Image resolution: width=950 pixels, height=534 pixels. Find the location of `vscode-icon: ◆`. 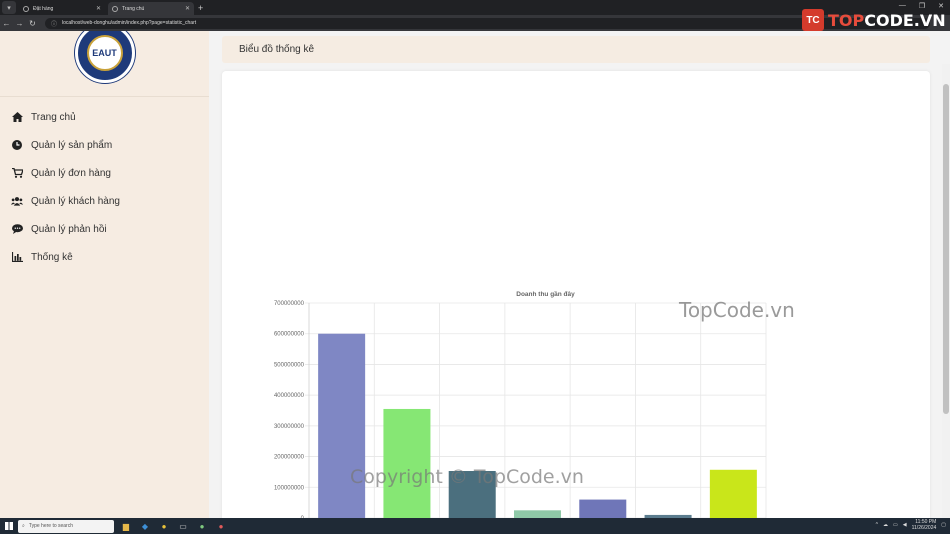

vscode-icon: ◆ is located at coordinates (145, 526).